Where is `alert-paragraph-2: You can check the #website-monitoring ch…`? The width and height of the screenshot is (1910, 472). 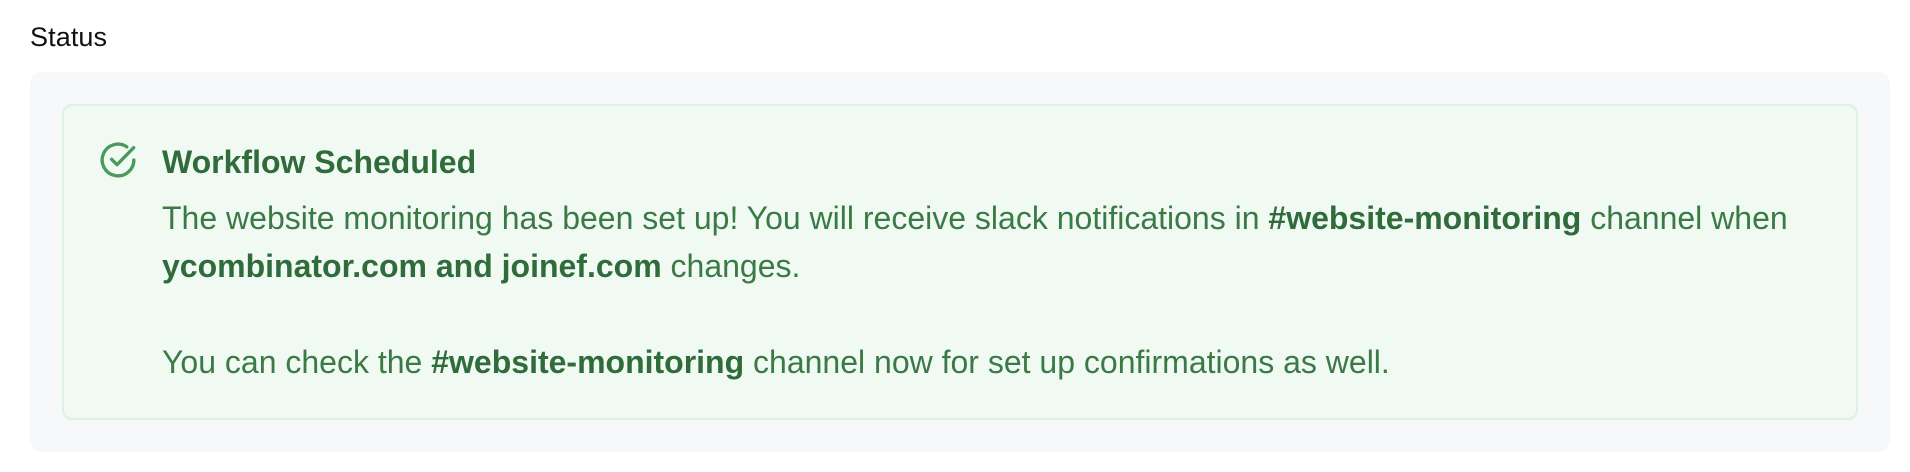
alert-paragraph-2: You can check the #website-monitoring ch… is located at coordinates (1002, 362).